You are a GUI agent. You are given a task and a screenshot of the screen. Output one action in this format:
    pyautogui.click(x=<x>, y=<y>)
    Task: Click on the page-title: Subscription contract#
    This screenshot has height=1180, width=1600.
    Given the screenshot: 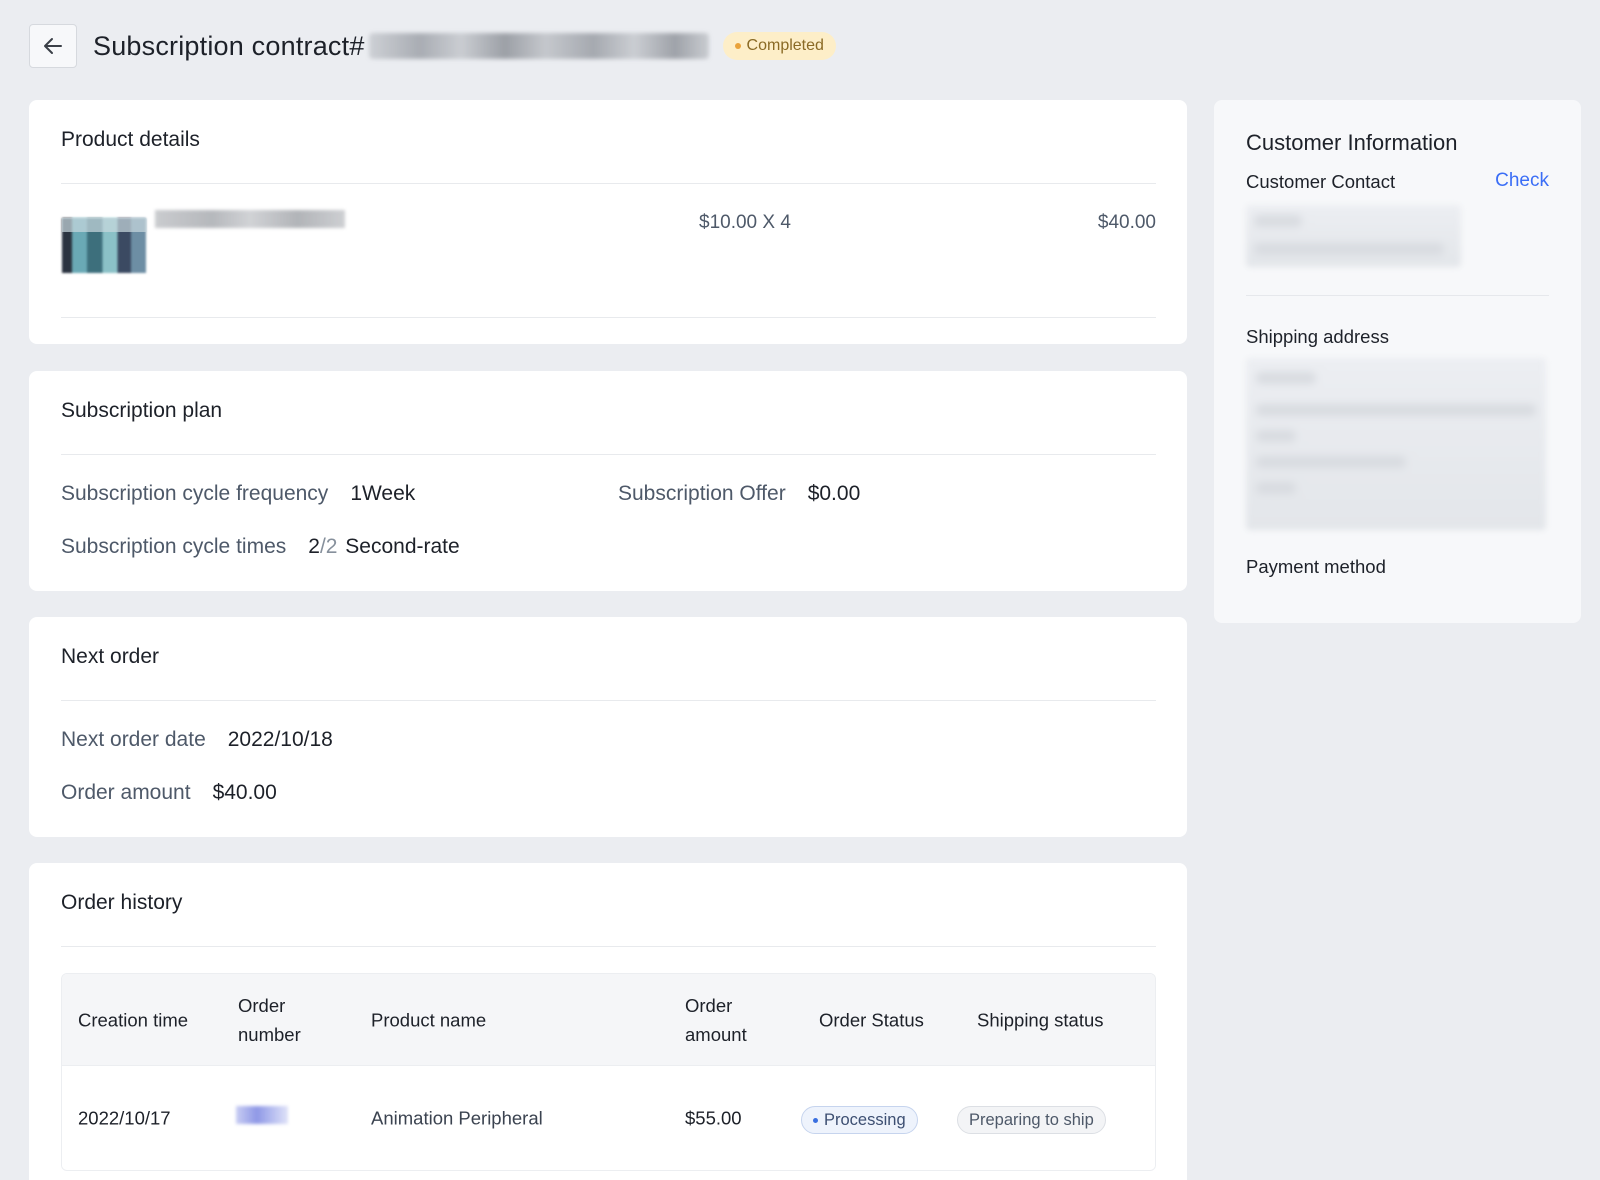 What is the action you would take?
    pyautogui.click(x=229, y=45)
    